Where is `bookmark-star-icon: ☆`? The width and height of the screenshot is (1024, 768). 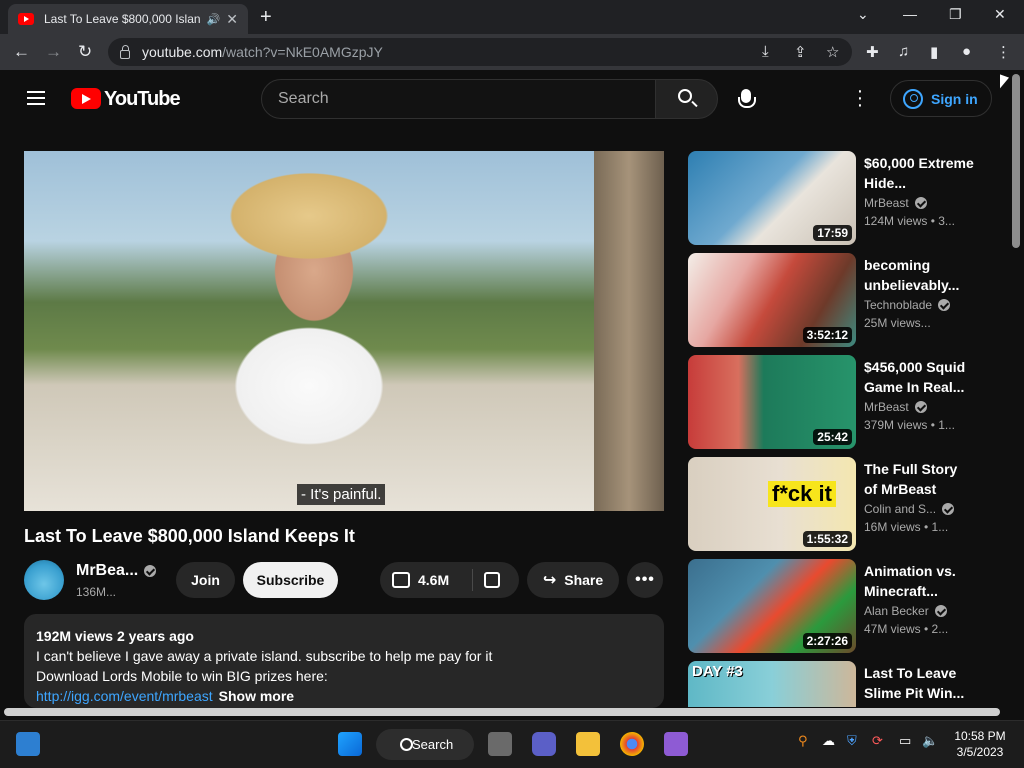
bookmark-star-icon: ☆ is located at coordinates (832, 52).